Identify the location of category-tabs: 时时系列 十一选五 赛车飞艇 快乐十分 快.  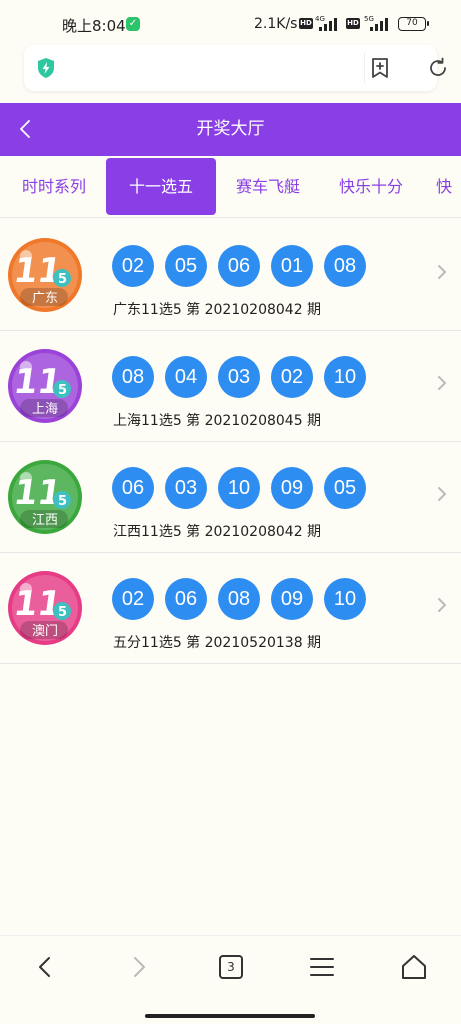
(230, 187).